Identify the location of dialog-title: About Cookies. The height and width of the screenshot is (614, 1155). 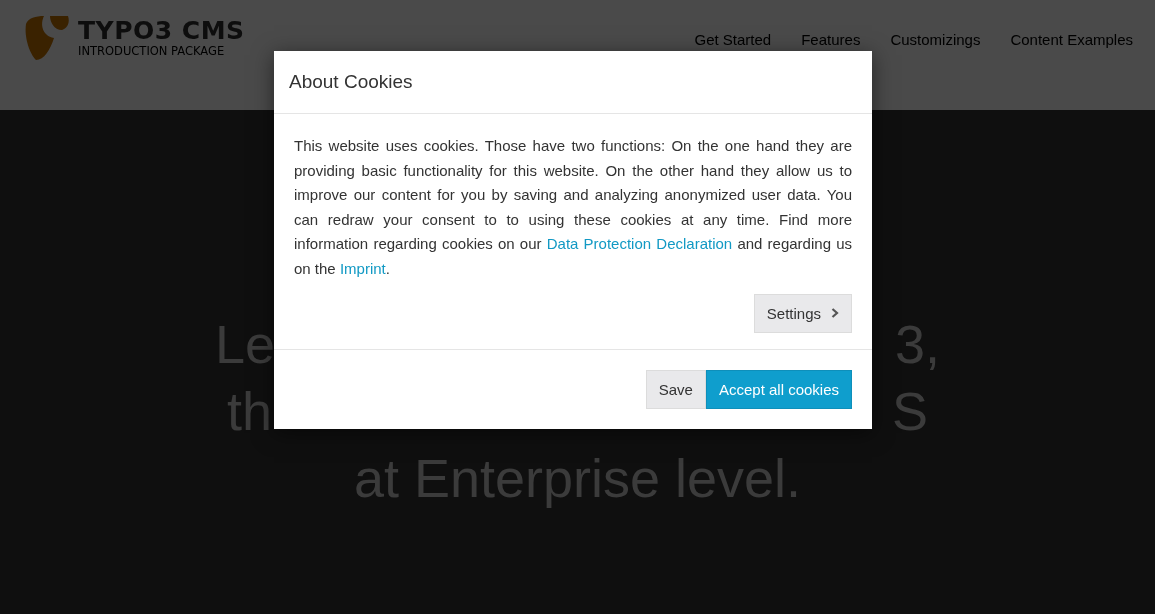
(573, 82).